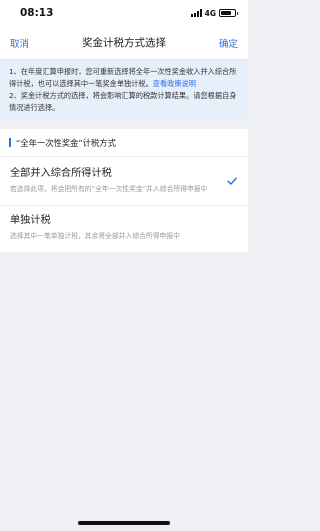 Image resolution: width=320 pixels, height=531 pixels. Describe the element at coordinates (66, 142) in the screenshot. I see `section-title: “全年一次性奖金”计税方式` at that location.